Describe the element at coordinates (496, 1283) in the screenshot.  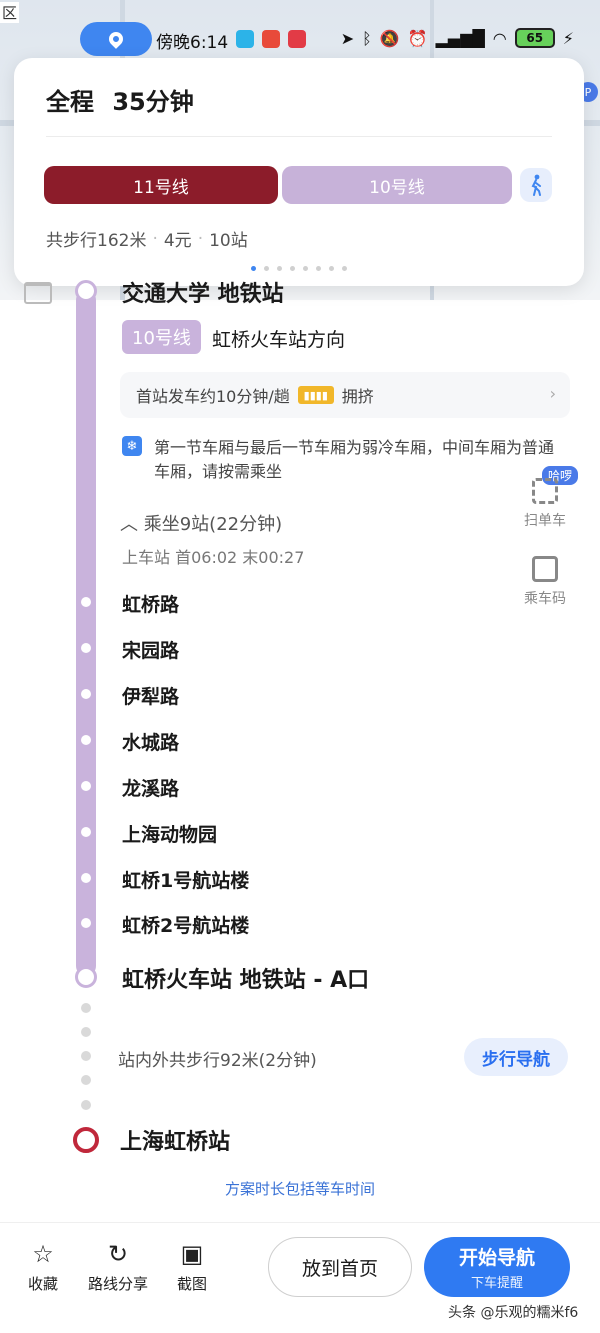
I see `alight-reminder-label: 下车提醒` at that location.